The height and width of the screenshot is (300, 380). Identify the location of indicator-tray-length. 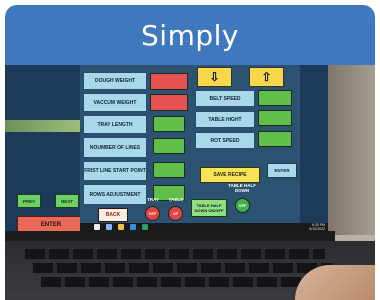
(169, 124).